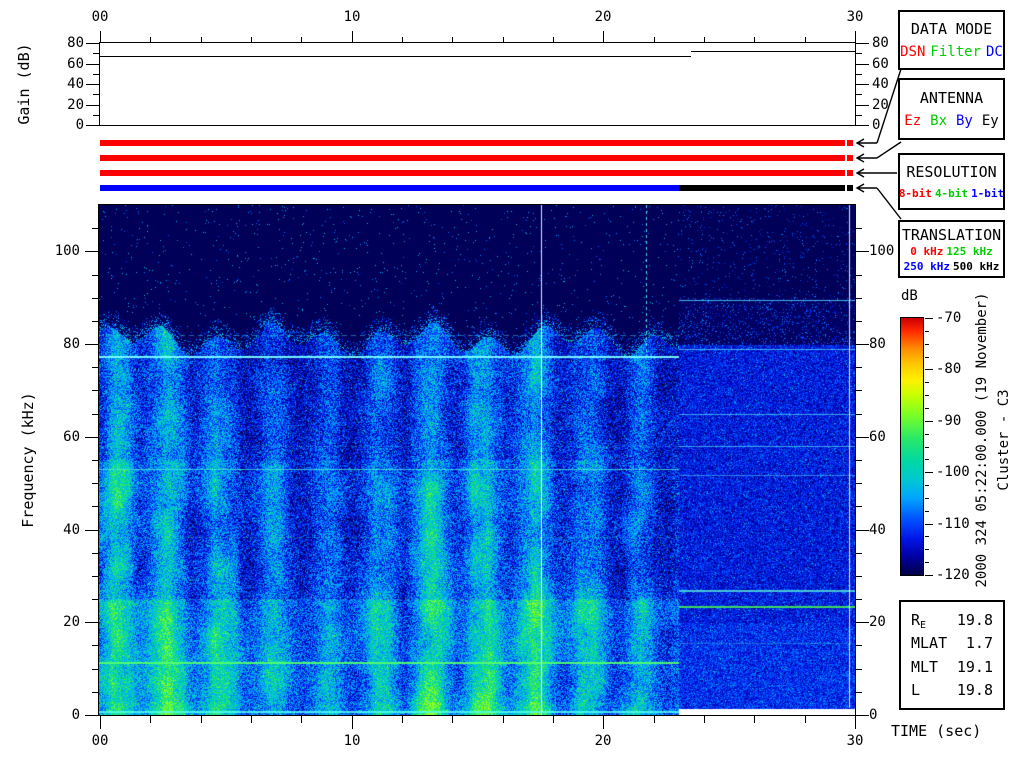  What do you see at coordinates (994, 52) in the screenshot?
I see `data-mode-option-dc: DC` at bounding box center [994, 52].